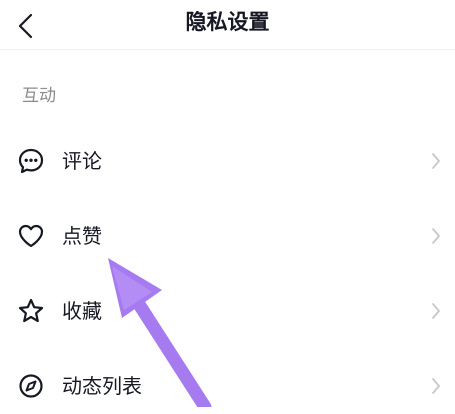  Describe the element at coordinates (82, 311) in the screenshot. I see `settings-item-label: 收藏` at that location.